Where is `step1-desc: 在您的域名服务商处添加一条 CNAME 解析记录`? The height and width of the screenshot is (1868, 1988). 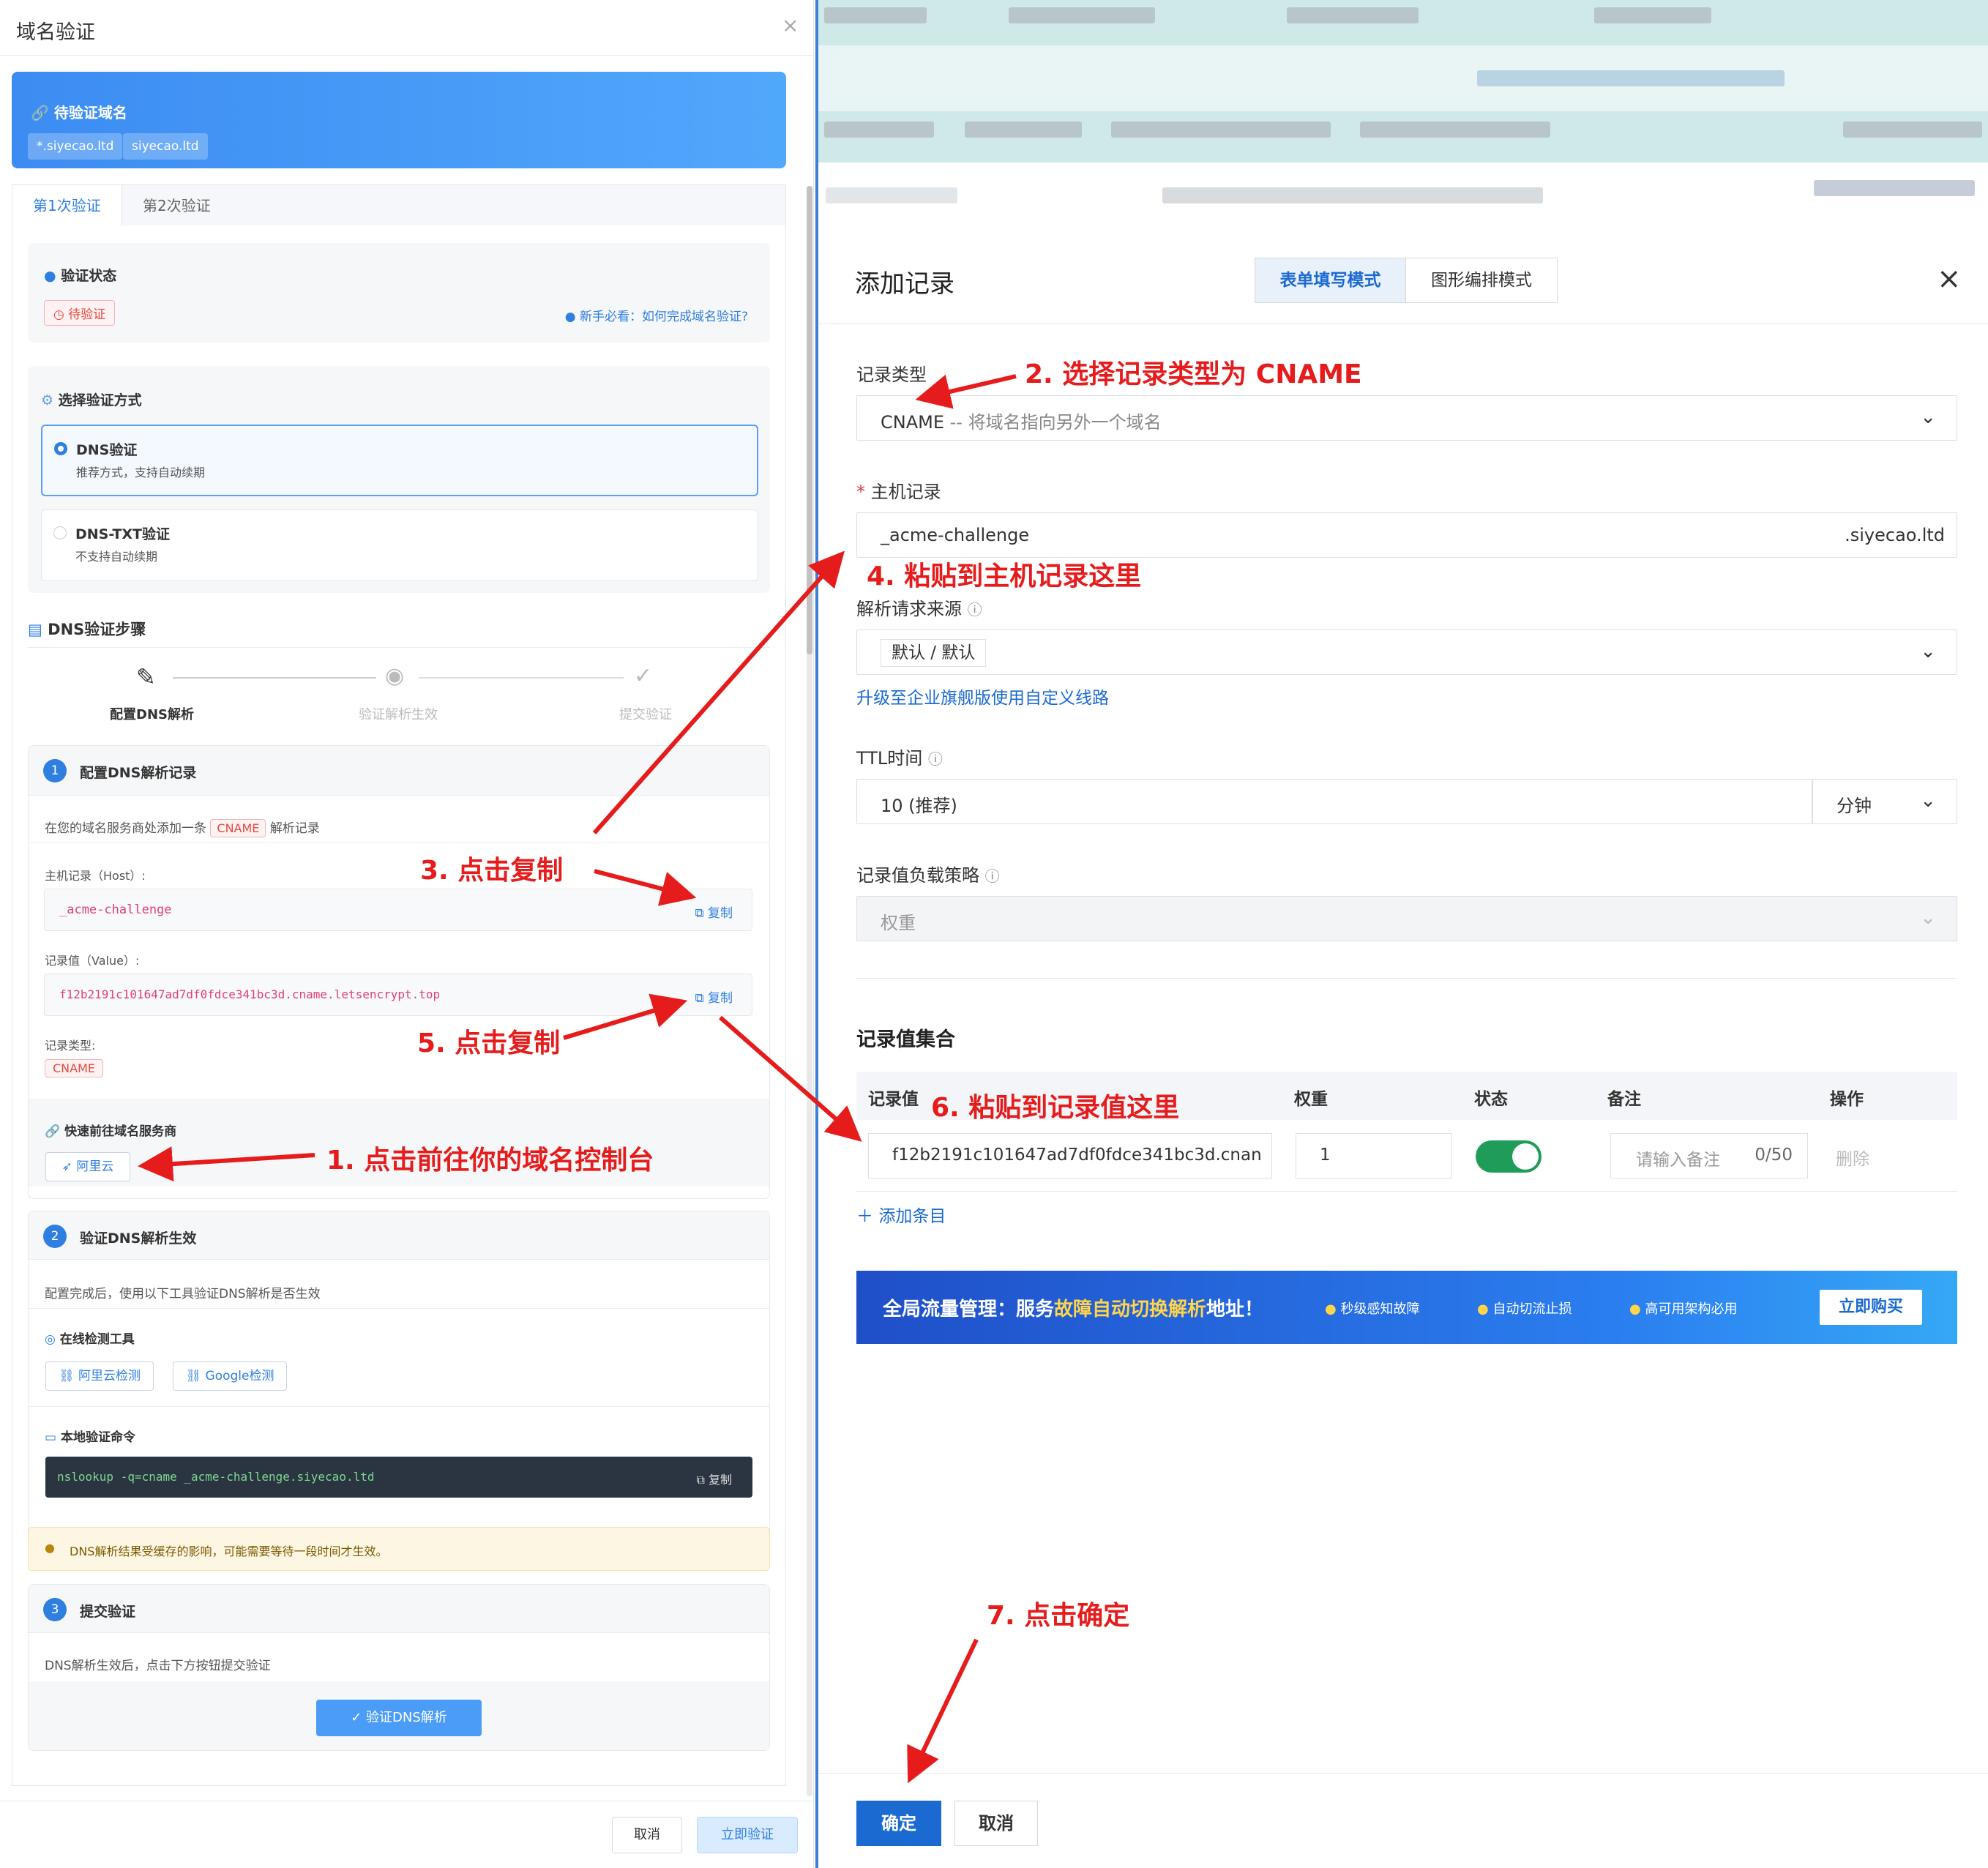
step1-desc: 在您的域名服务商处添加一条 CNAME 解析记录 is located at coordinates (182, 827).